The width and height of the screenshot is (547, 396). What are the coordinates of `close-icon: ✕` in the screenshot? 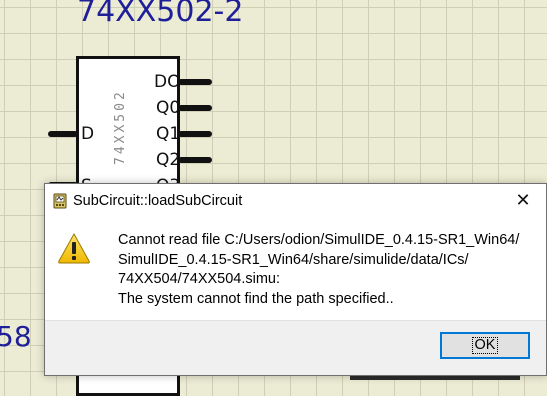 It's located at (523, 200).